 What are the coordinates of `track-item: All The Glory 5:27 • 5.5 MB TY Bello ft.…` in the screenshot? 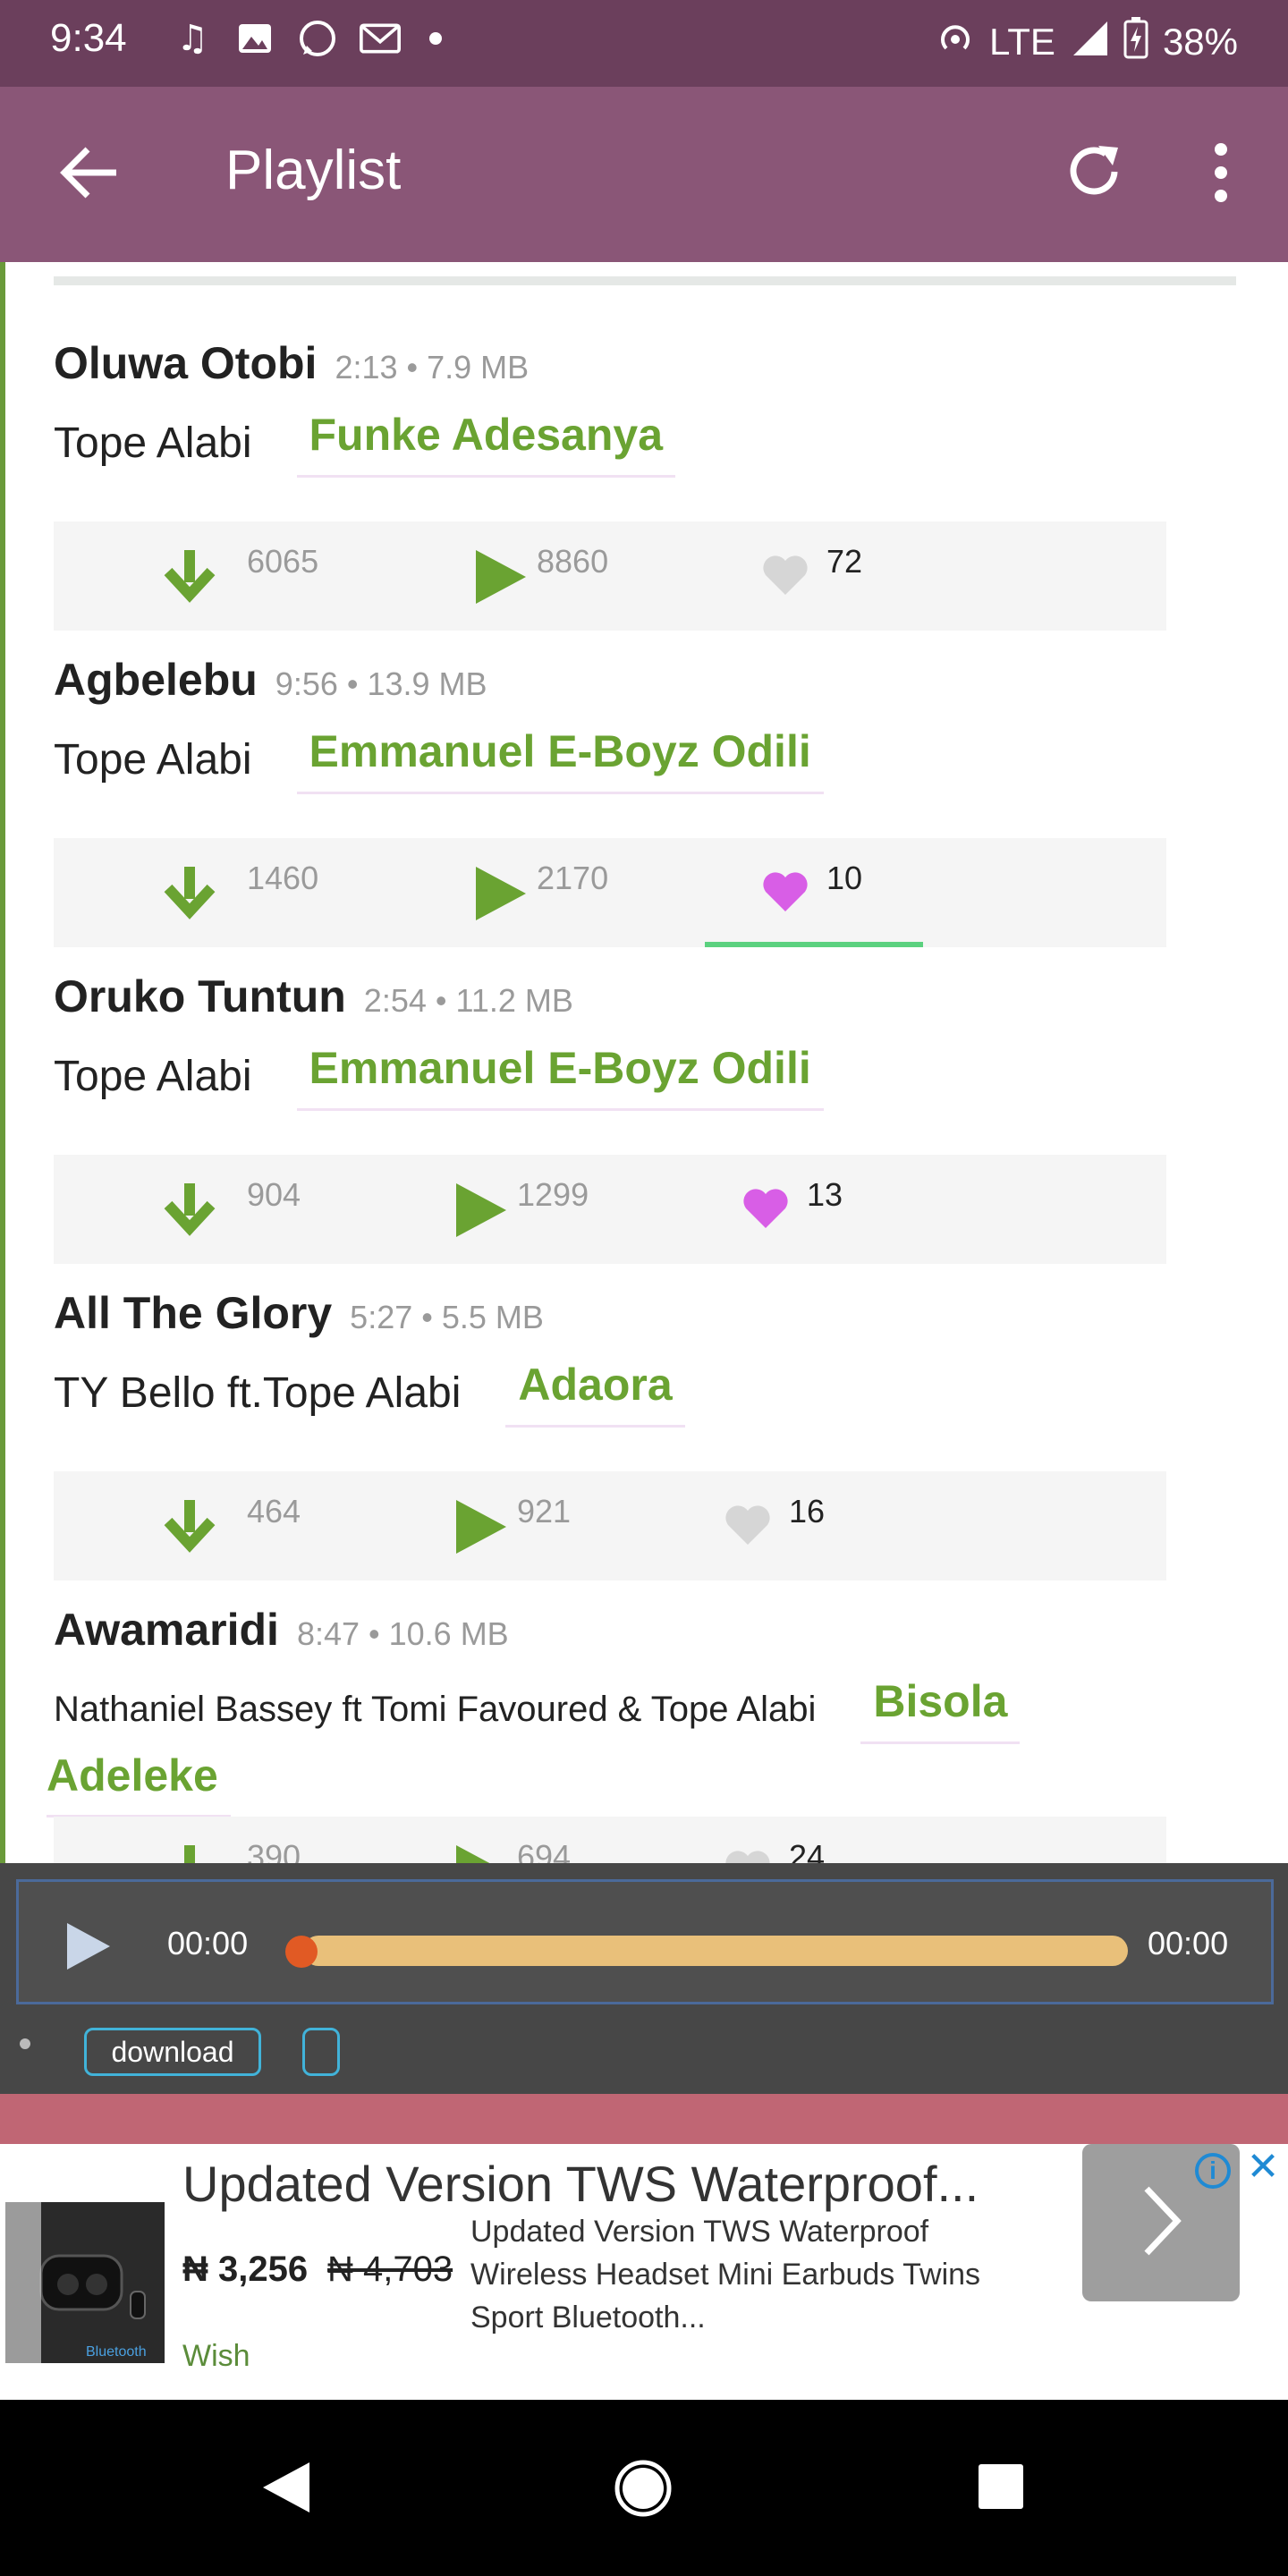 It's located at (613, 1357).